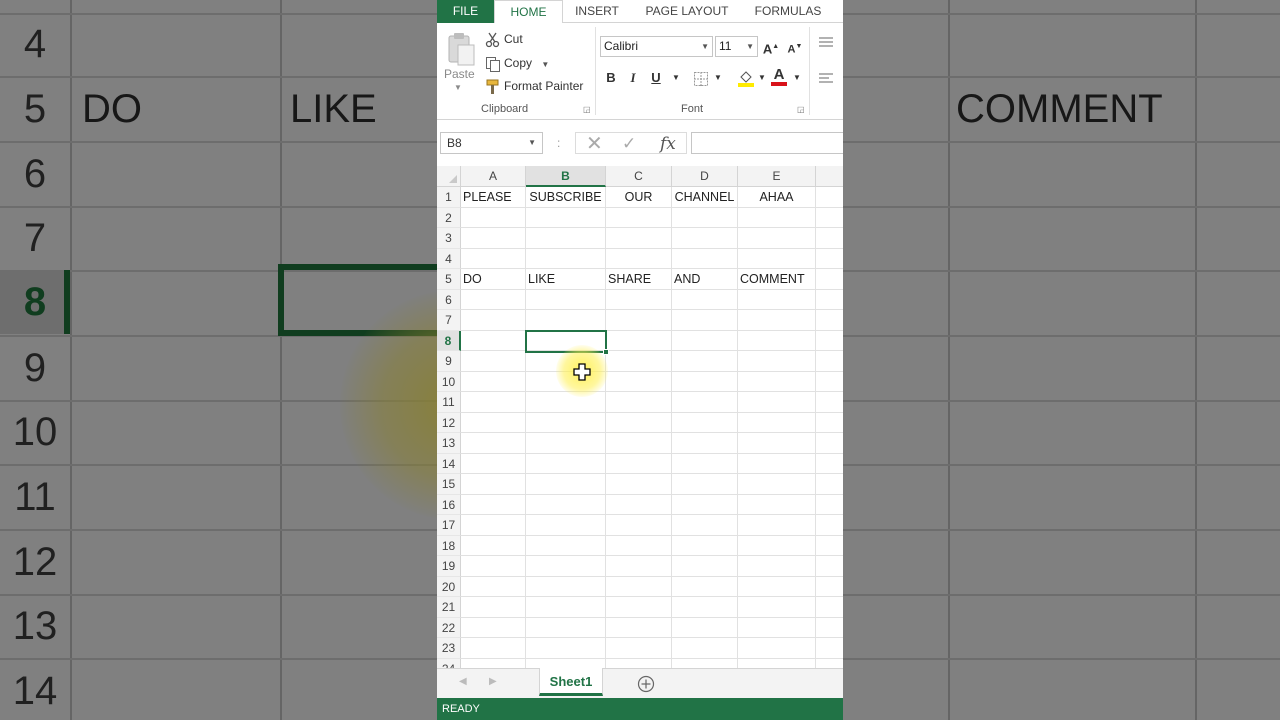 This screenshot has height=720, width=1280. I want to click on column-header-b: B, so click(566, 176).